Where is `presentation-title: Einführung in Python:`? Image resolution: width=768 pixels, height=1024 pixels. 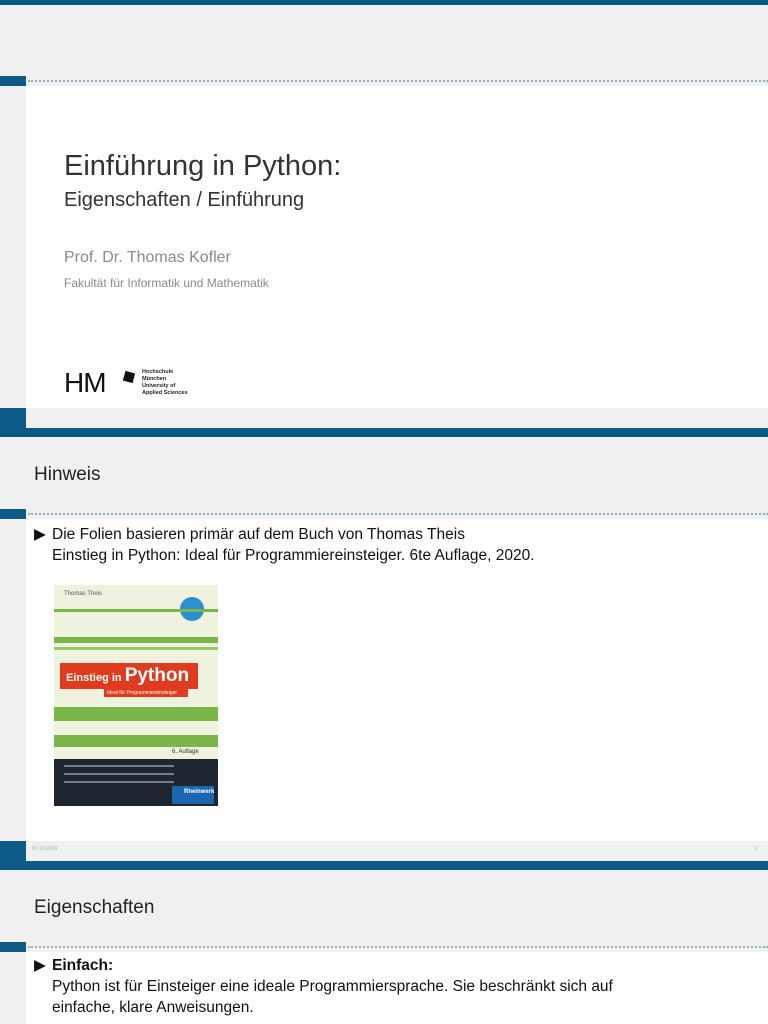 presentation-title: Einführung in Python: is located at coordinates (203, 166).